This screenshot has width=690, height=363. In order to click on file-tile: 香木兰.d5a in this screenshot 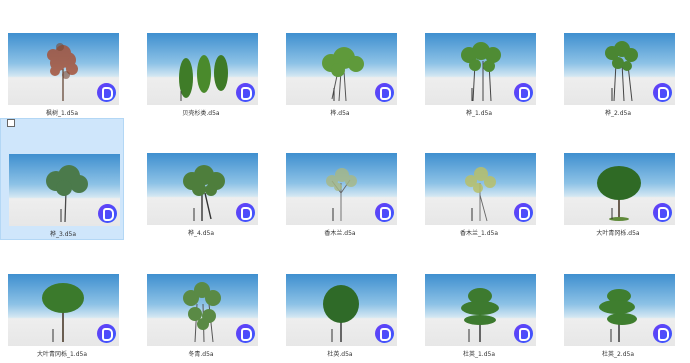, I will do `click(340, 181)`.